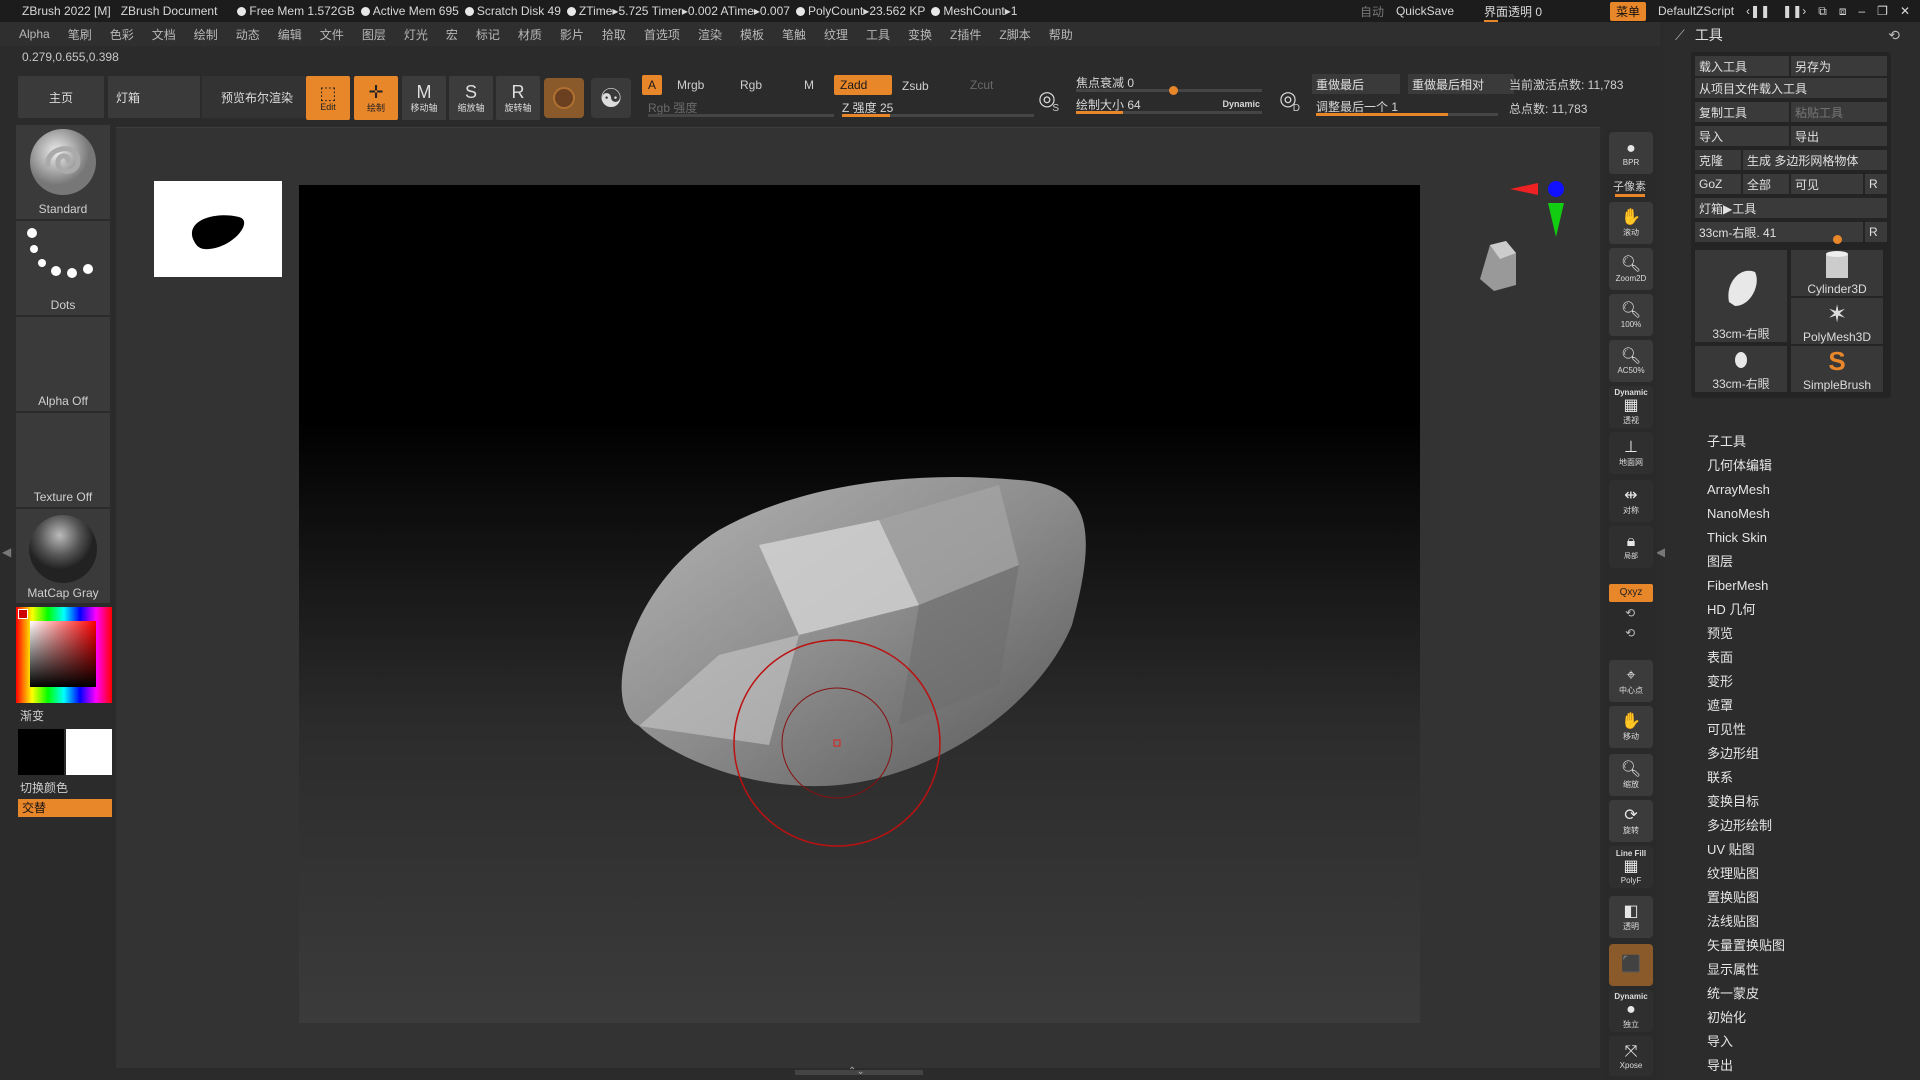 The image size is (1920, 1080). What do you see at coordinates (1861, 11) in the screenshot?
I see `minimize-icon: –` at bounding box center [1861, 11].